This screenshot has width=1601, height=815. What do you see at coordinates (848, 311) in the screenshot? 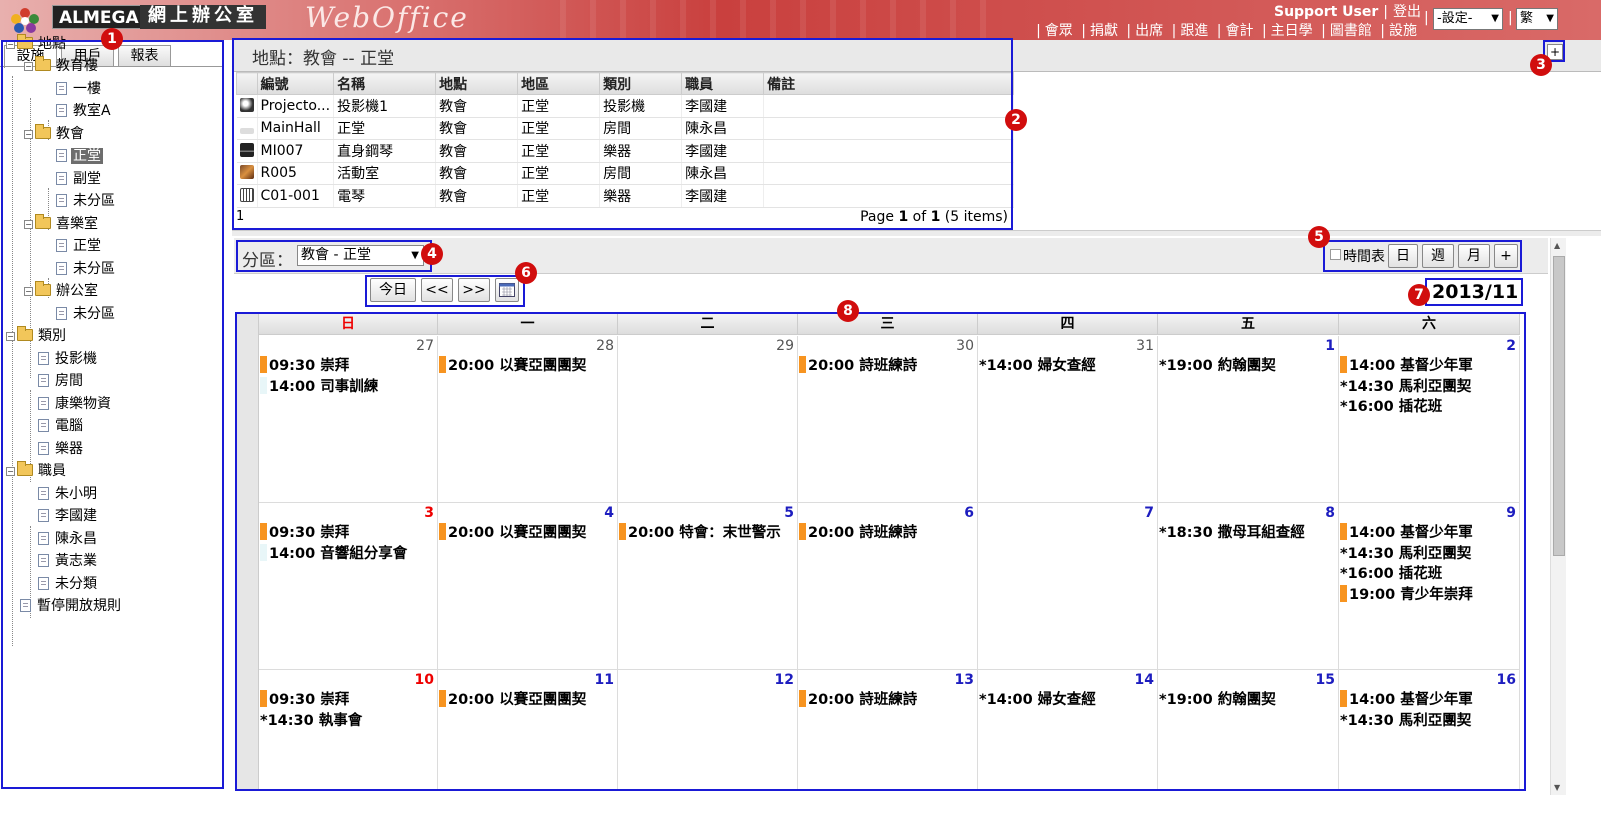
I see `annotation-badge-8: 8` at bounding box center [848, 311].